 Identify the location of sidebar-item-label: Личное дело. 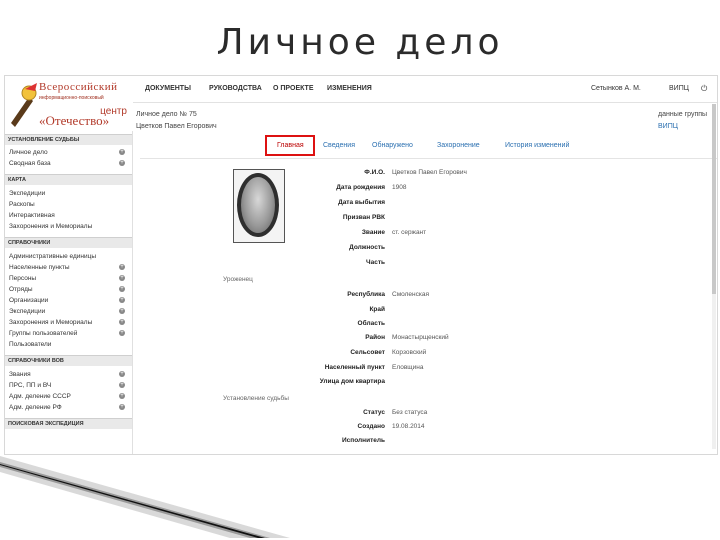
(28, 152).